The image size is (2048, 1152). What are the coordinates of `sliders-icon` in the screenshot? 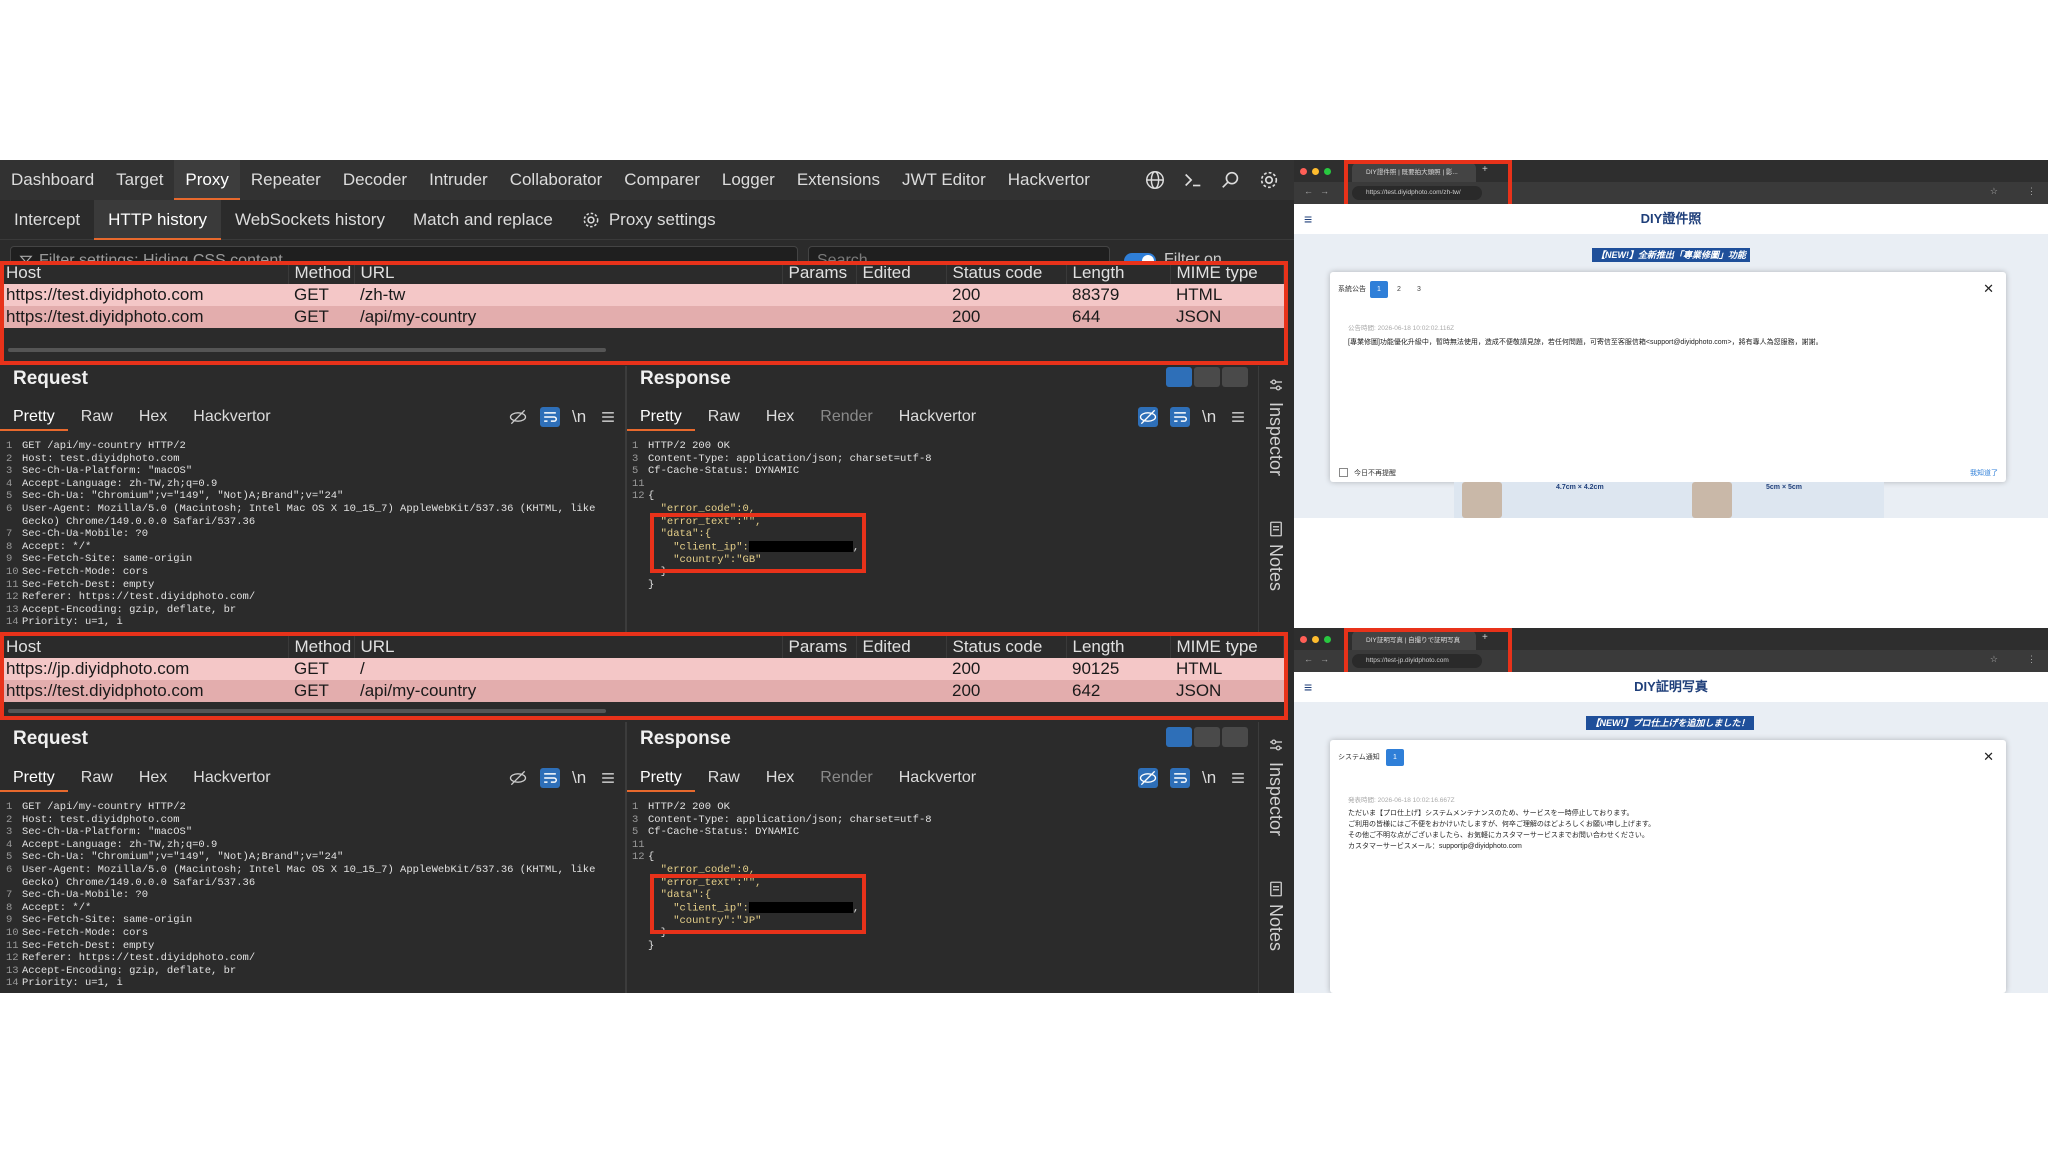 It's located at (1276, 385).